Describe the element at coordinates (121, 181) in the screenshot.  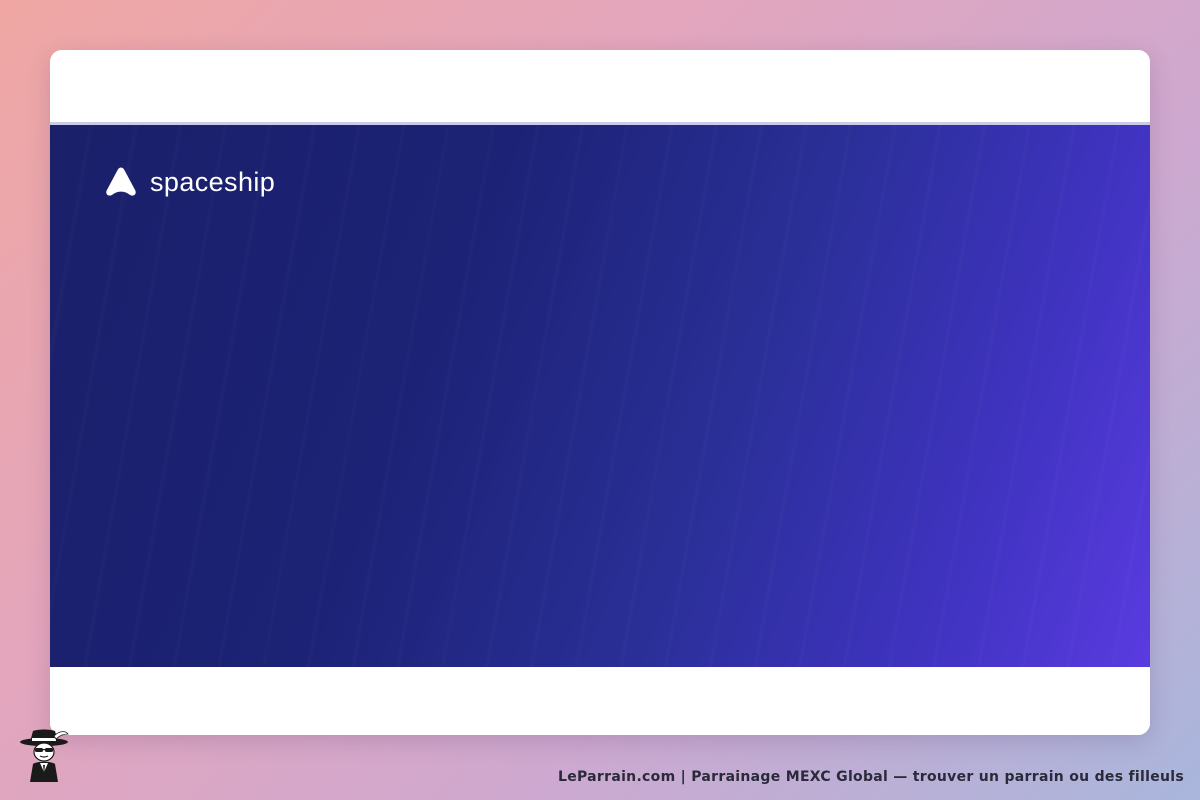
I see `spaceship-logo-icon` at that location.